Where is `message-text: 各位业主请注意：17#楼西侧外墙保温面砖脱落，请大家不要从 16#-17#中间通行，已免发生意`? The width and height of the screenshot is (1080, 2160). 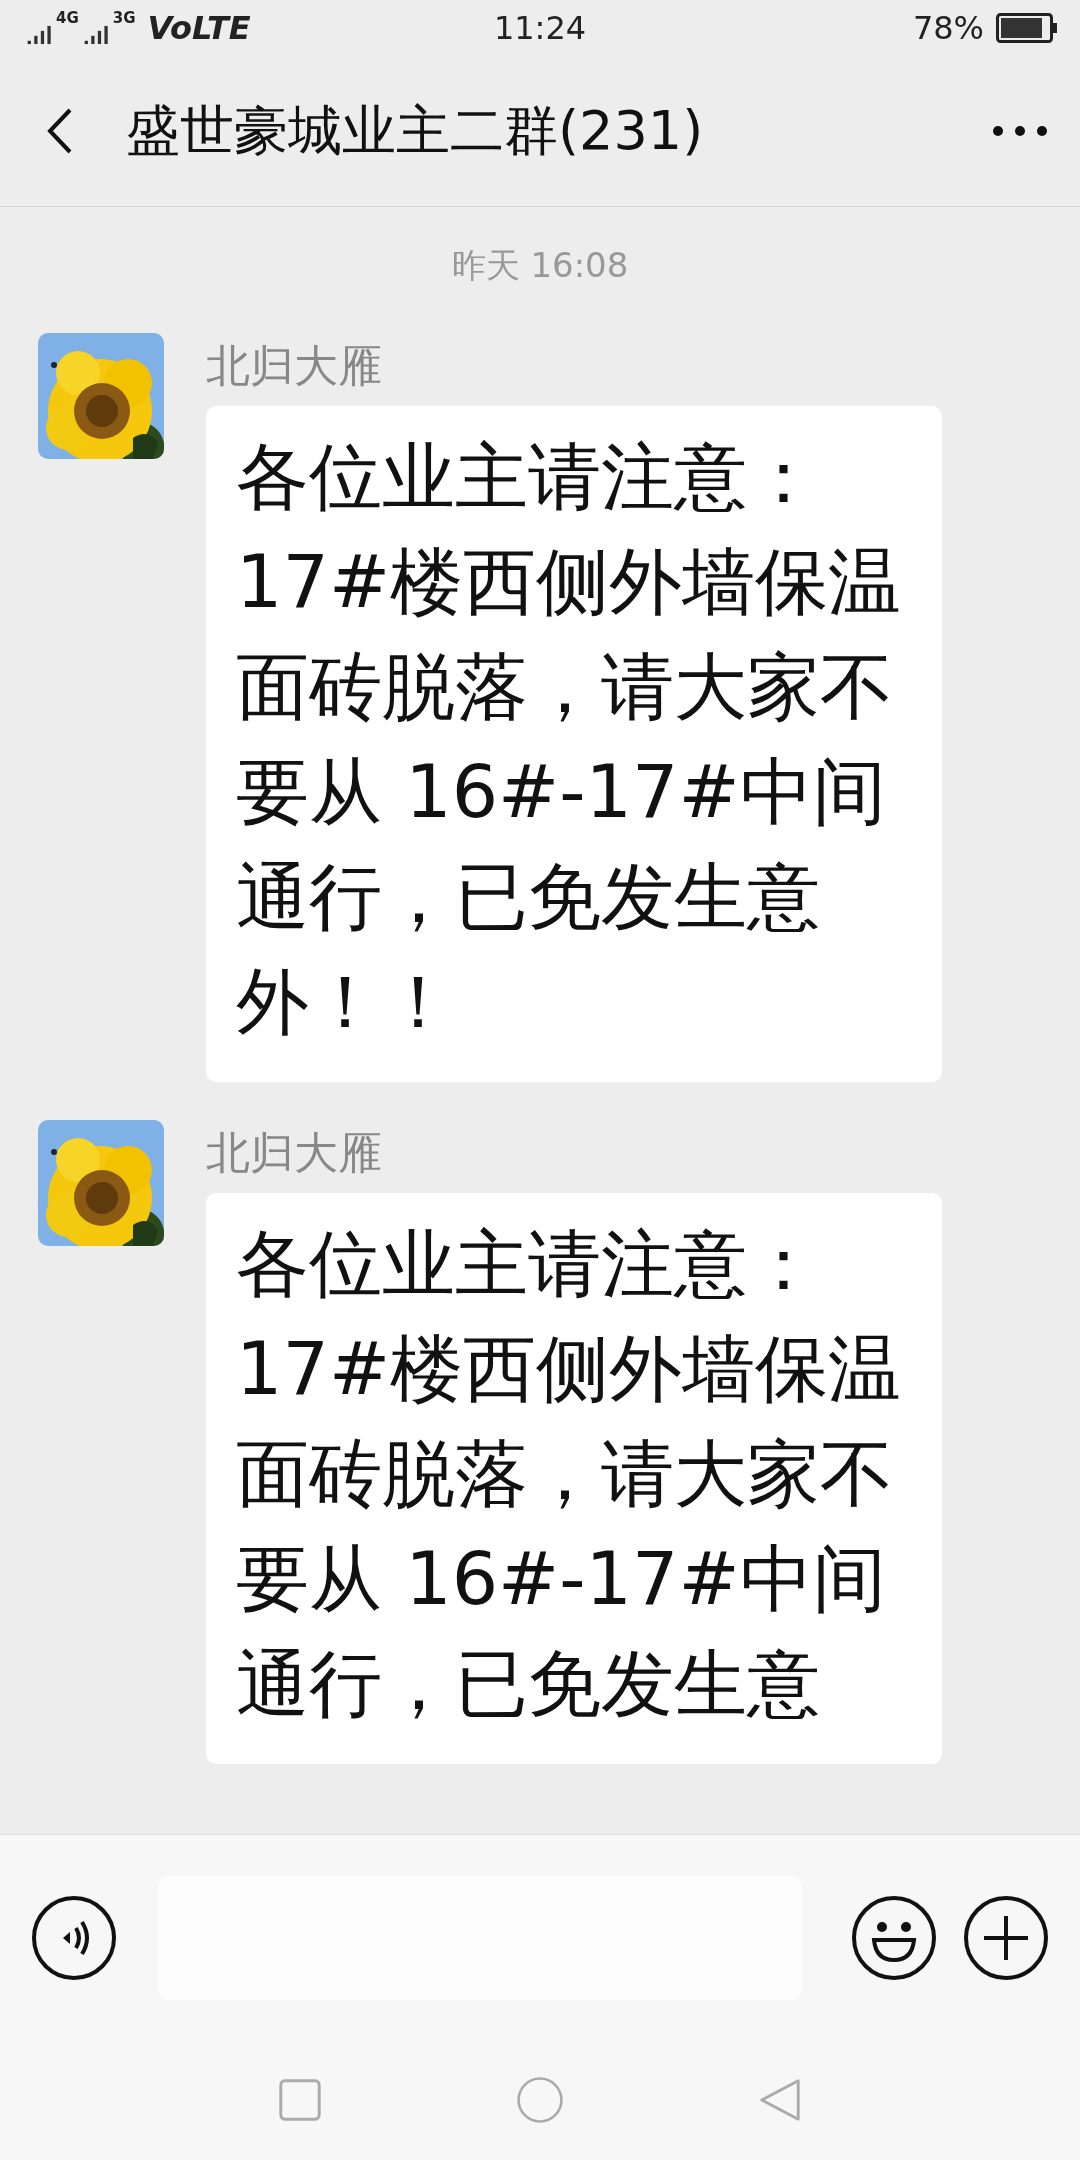
message-text: 各位业主请注意：17#楼西侧外墙保温面砖脱落，请大家不要从 16#-17#中间通行，已免发生意 is located at coordinates (569, 1473).